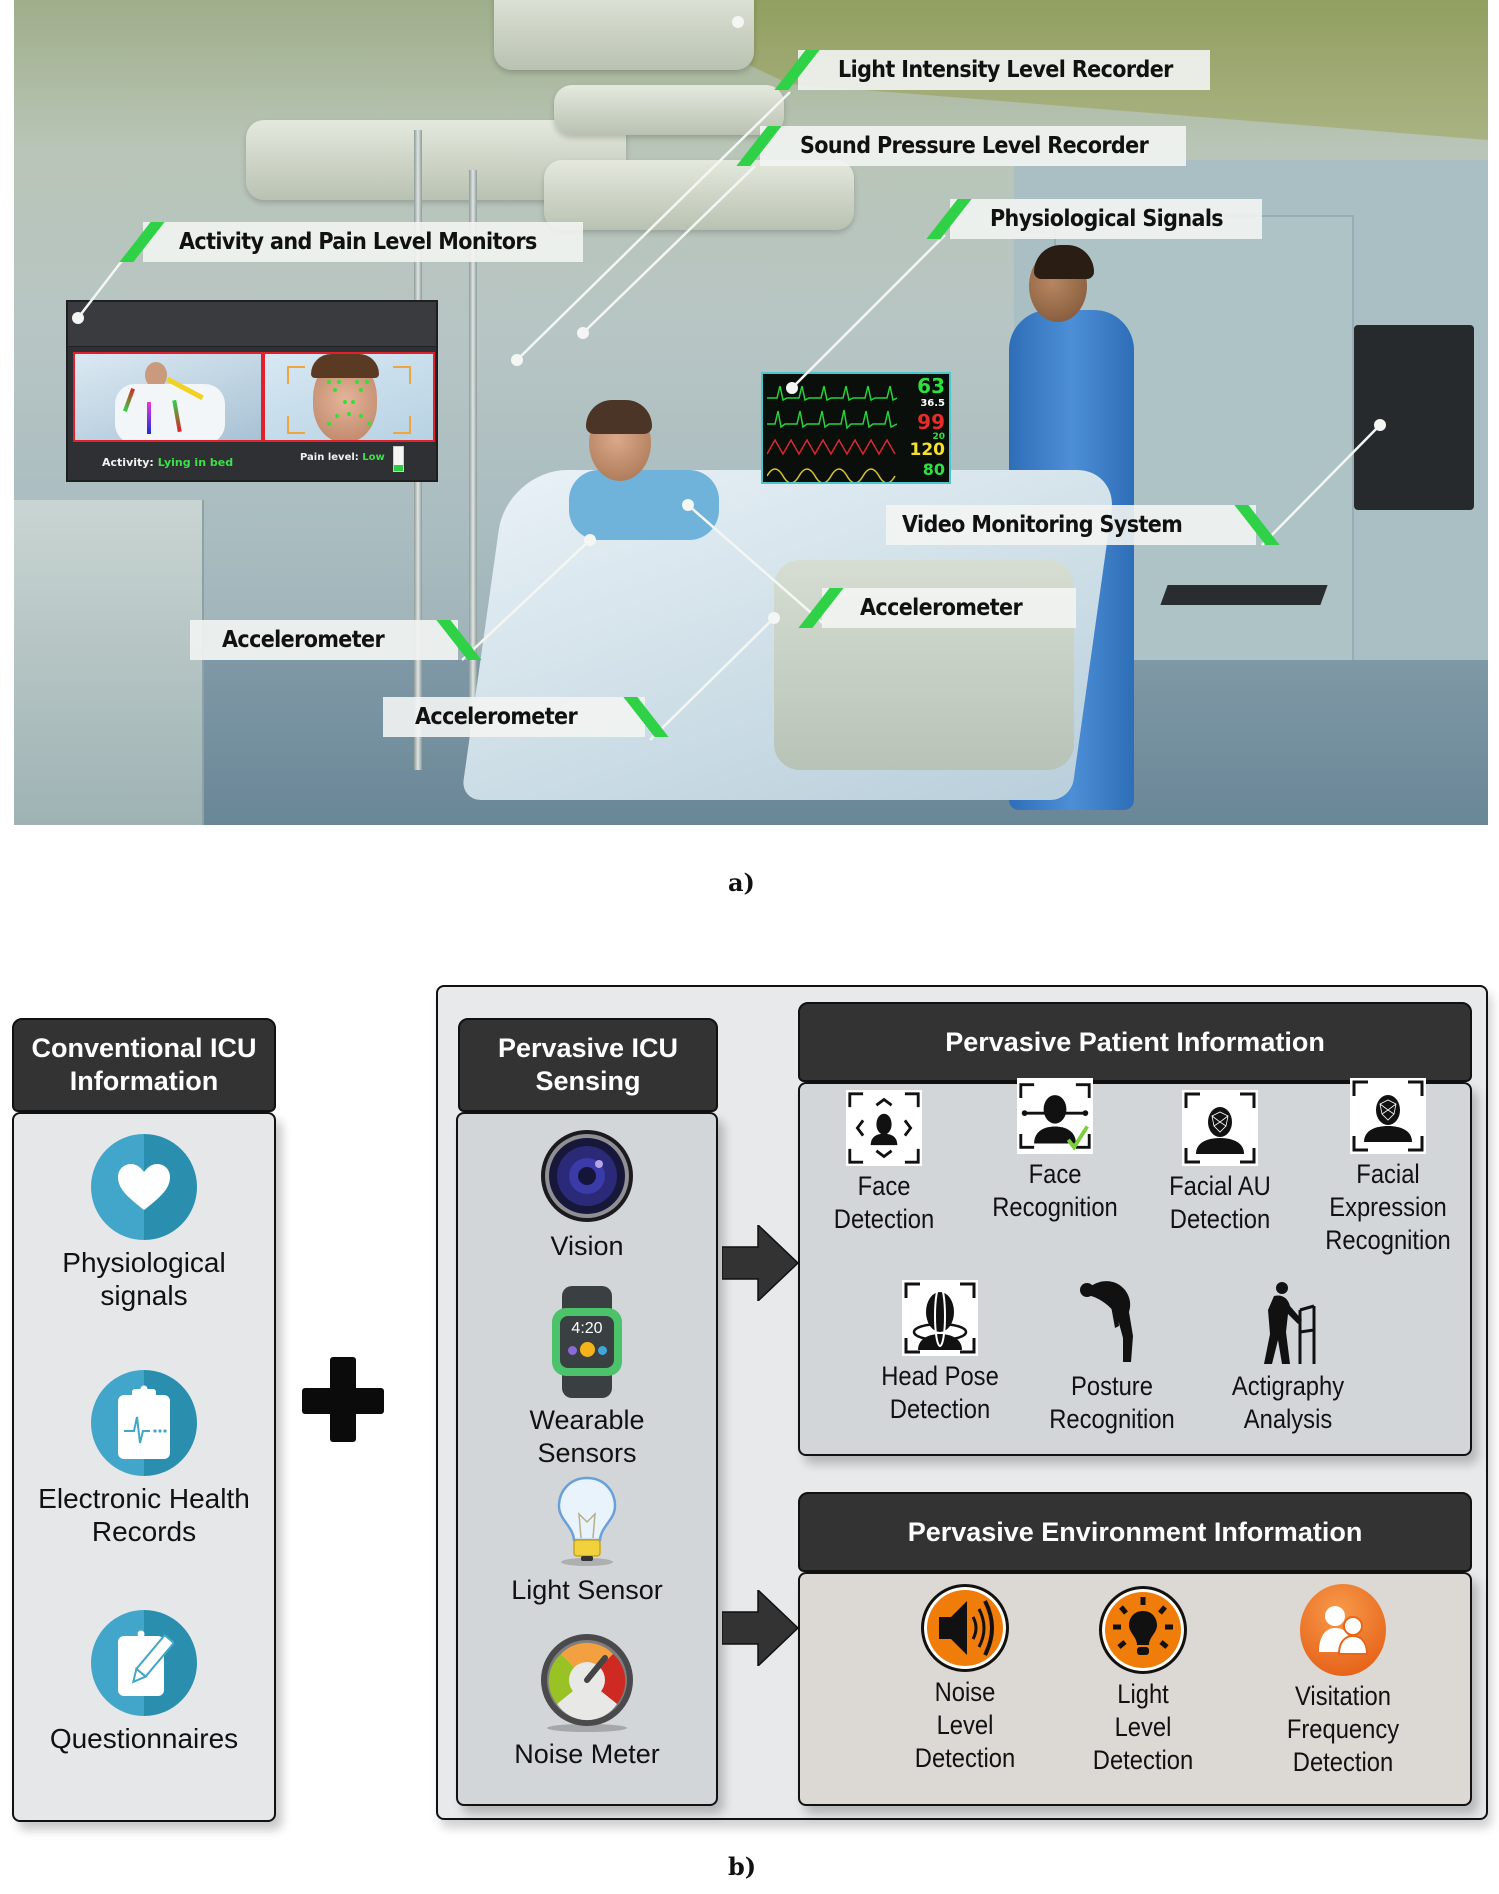 This screenshot has width=1499, height=1894. Describe the element at coordinates (144, 1279) in the screenshot. I see `item-label: Physiological signals` at that location.